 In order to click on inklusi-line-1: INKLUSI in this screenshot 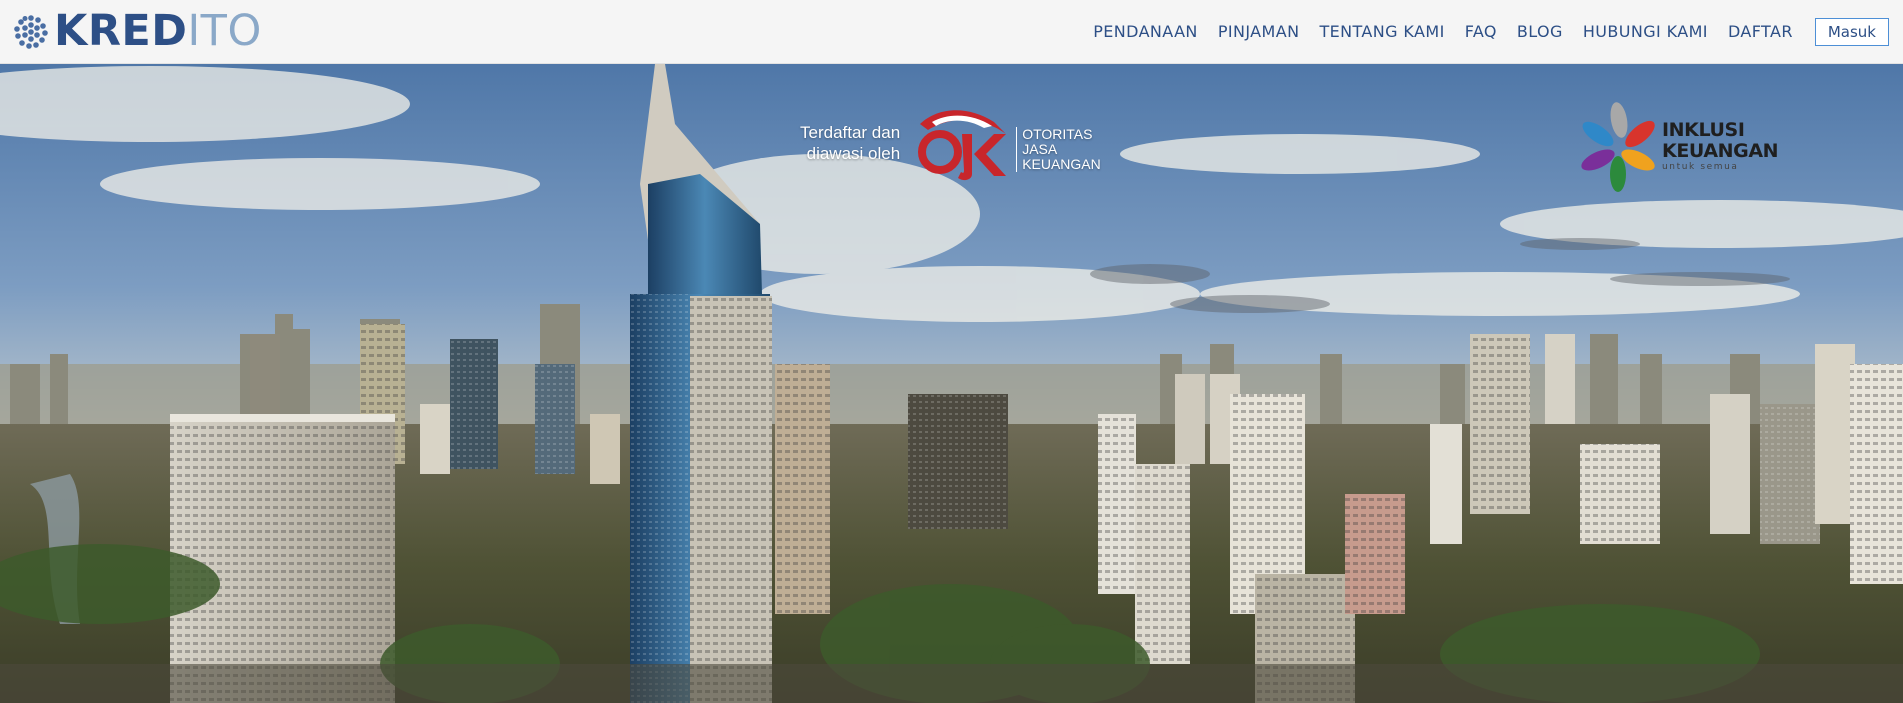, I will do `click(1703, 130)`.